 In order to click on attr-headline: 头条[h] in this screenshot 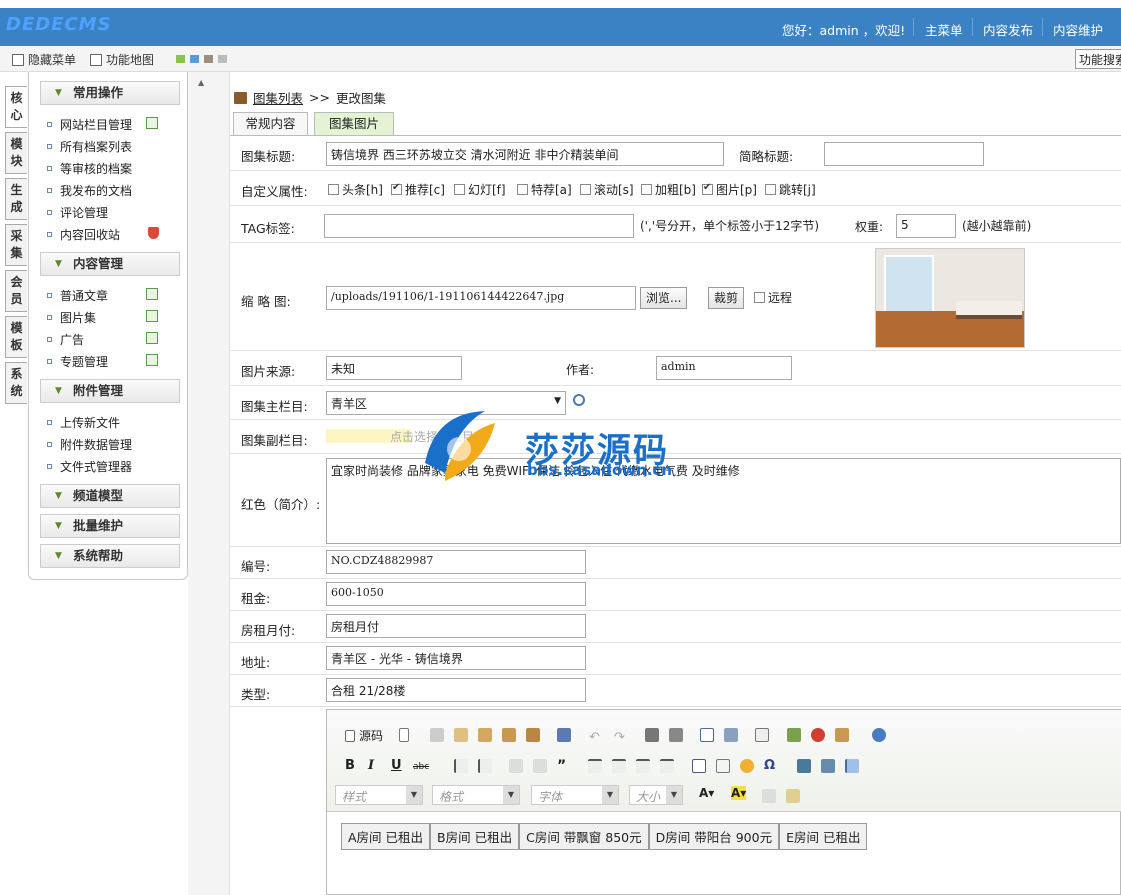, I will do `click(355, 189)`.